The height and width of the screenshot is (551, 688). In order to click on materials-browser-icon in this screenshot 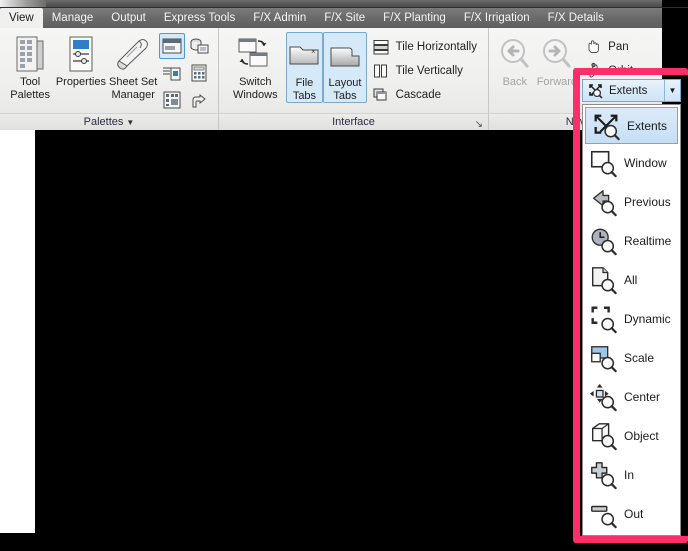, I will do `click(199, 100)`.